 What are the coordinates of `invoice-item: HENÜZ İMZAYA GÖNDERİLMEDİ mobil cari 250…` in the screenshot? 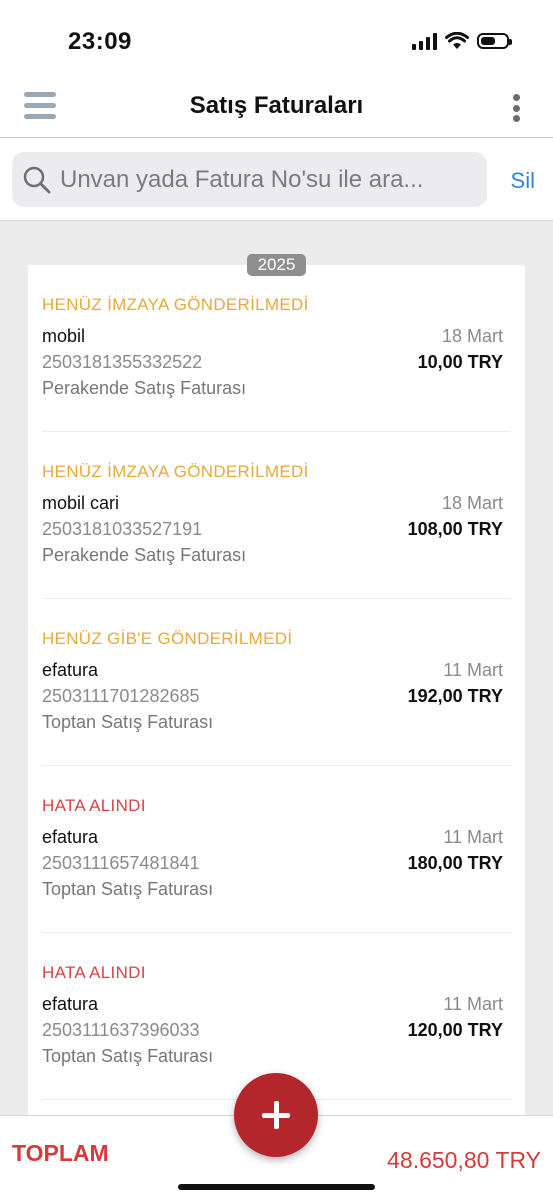 It's located at (276, 515).